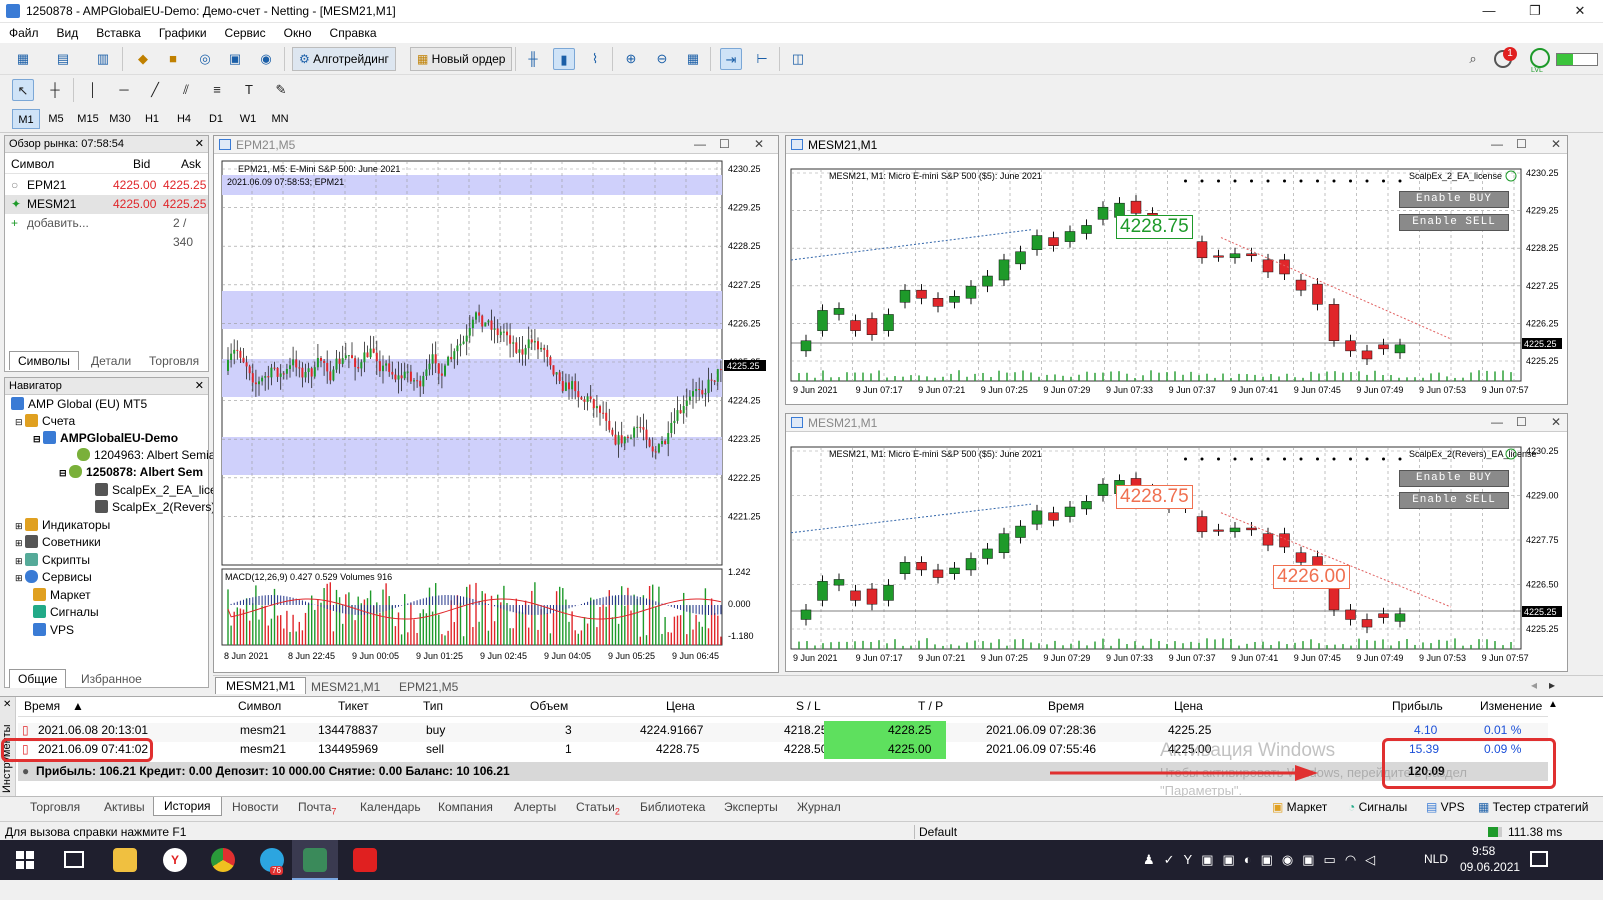 Image resolution: width=1603 pixels, height=900 pixels. I want to click on nav-services: ⊞ Сервисы, so click(53, 577).